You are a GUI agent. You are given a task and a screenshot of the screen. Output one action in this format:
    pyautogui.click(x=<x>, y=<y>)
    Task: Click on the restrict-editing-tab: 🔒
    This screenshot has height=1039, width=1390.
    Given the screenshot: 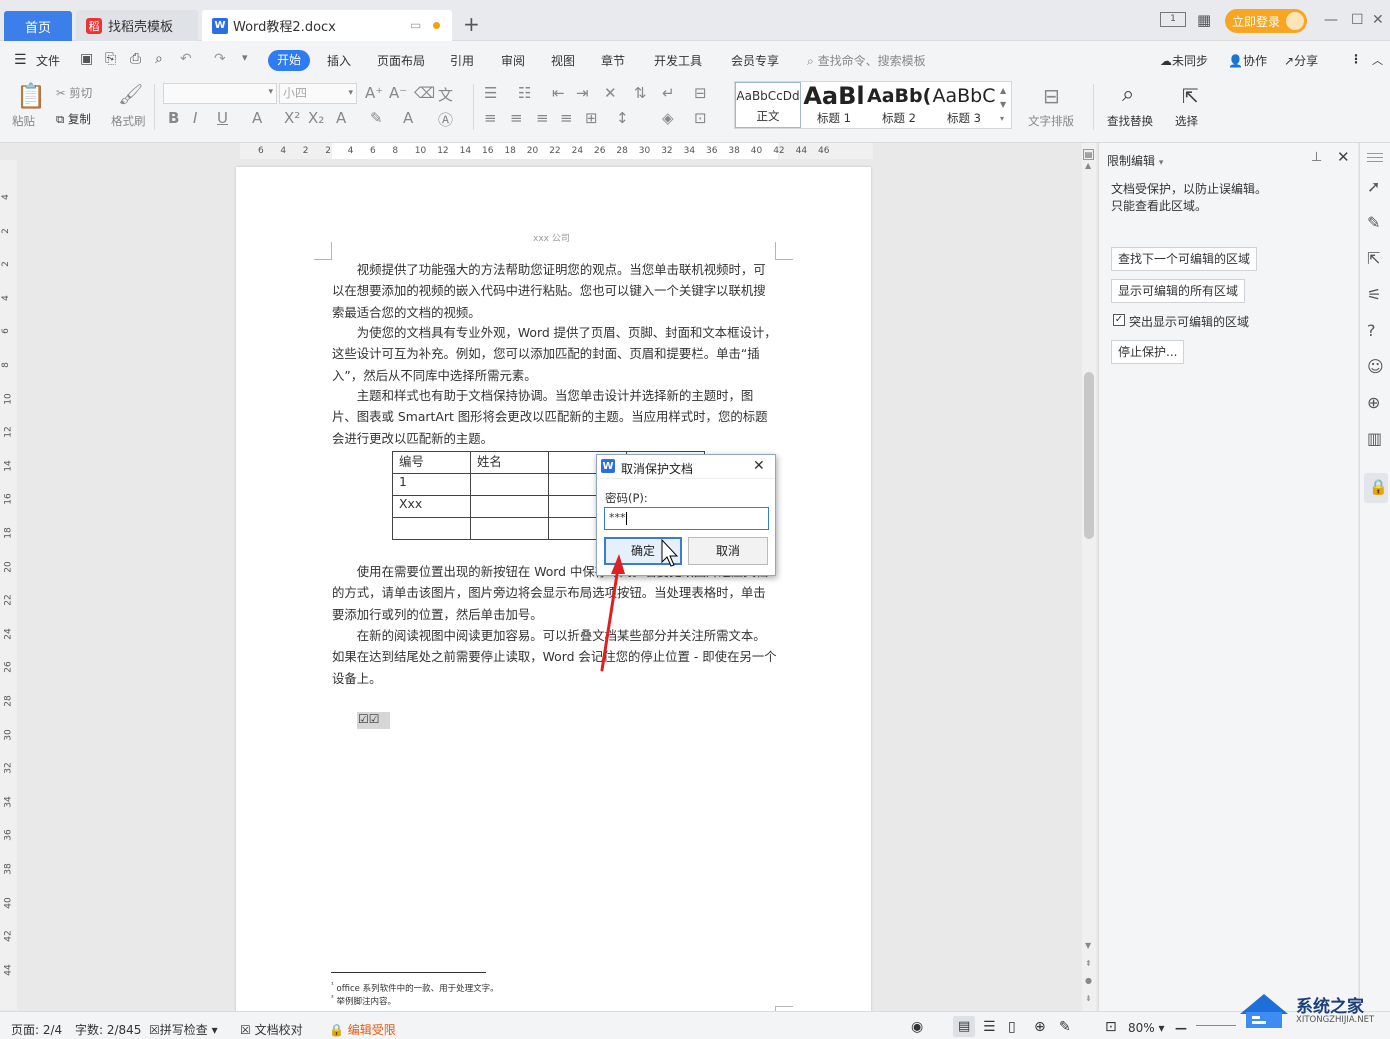 What is the action you would take?
    pyautogui.click(x=1376, y=488)
    